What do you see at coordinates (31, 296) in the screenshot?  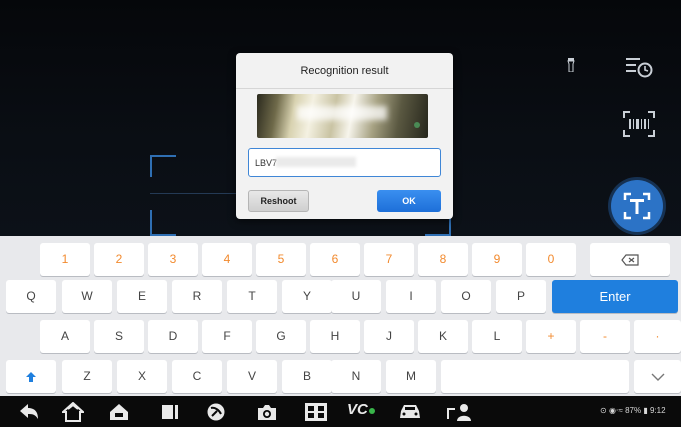 I see `key-q: Q` at bounding box center [31, 296].